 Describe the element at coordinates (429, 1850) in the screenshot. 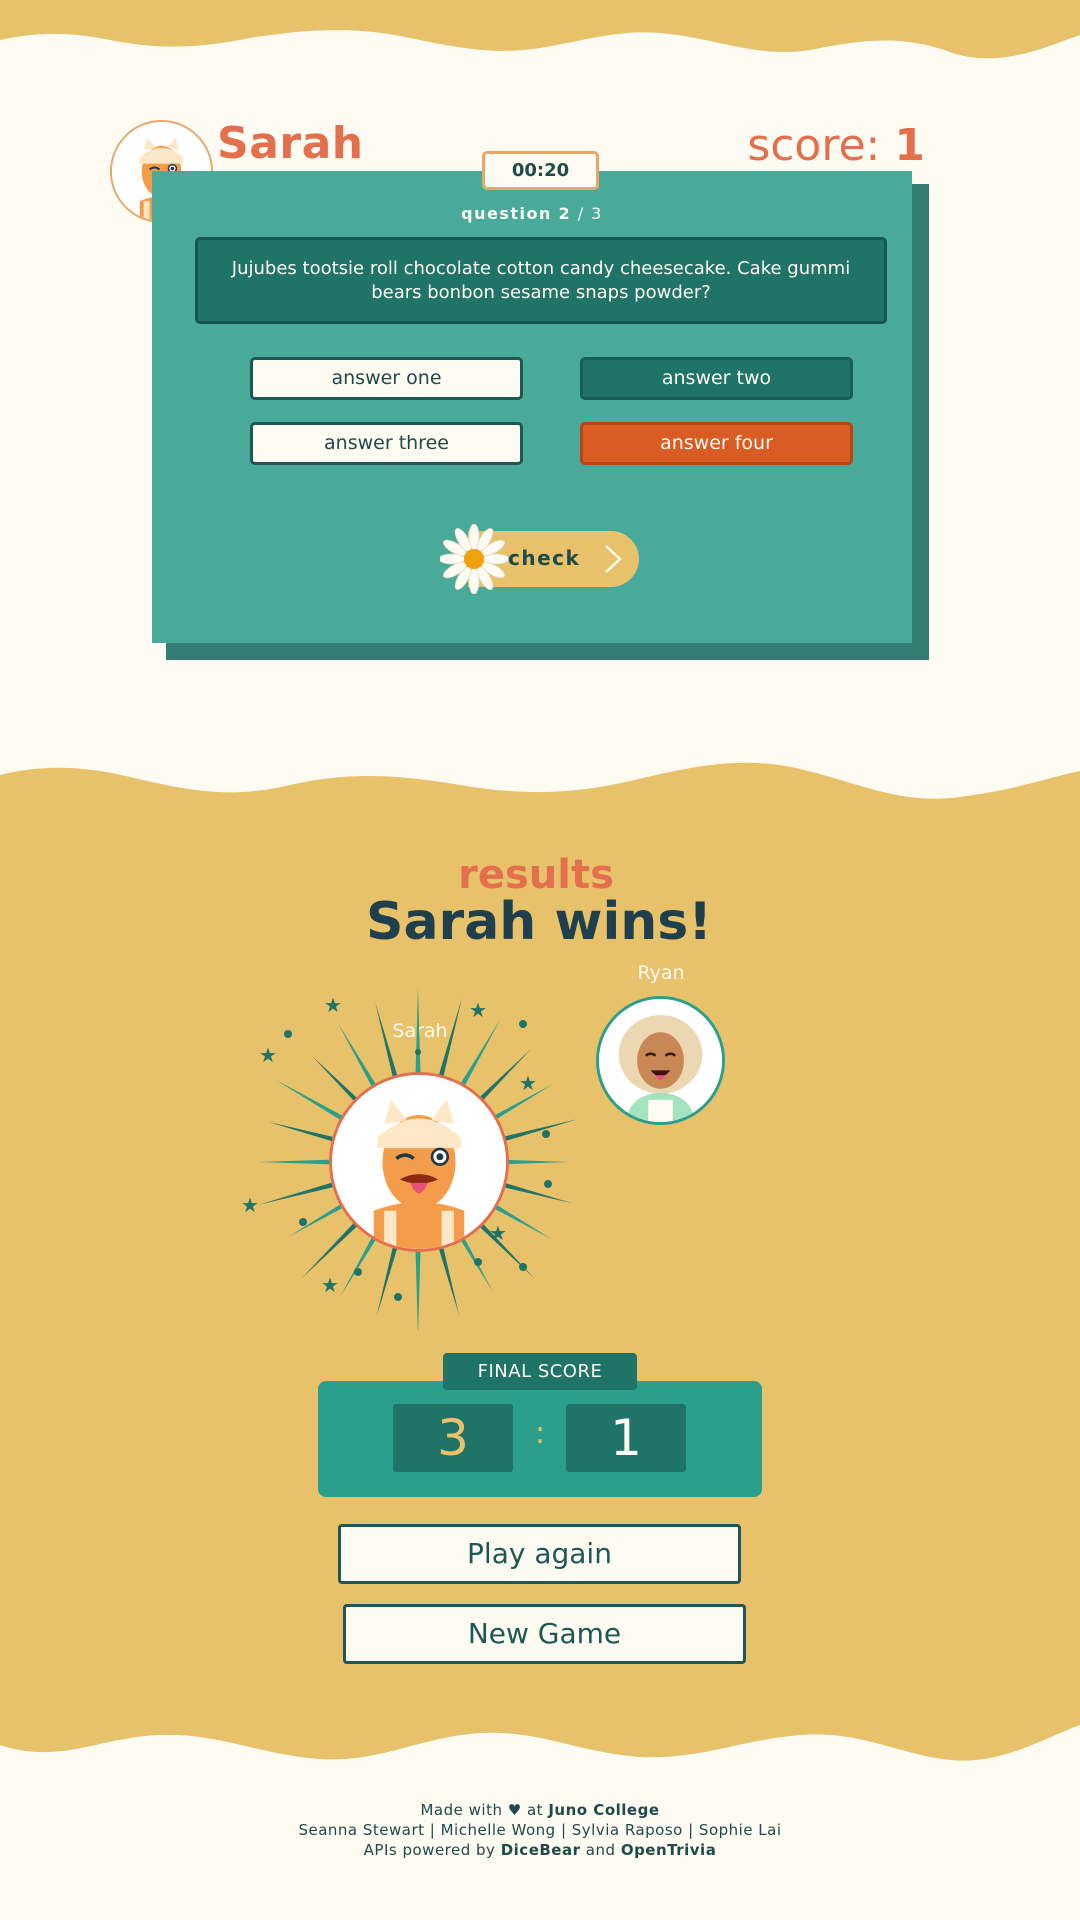

I see `apis-text: APIs powered by` at that location.